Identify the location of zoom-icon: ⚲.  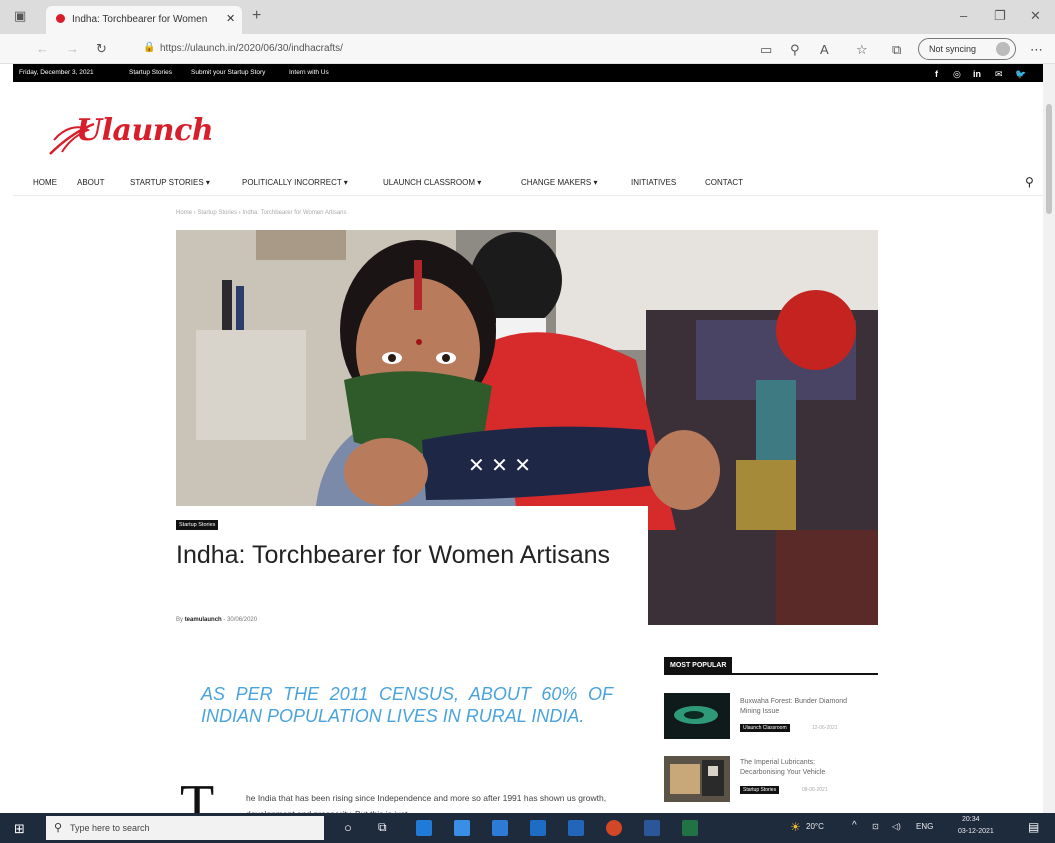
(795, 49).